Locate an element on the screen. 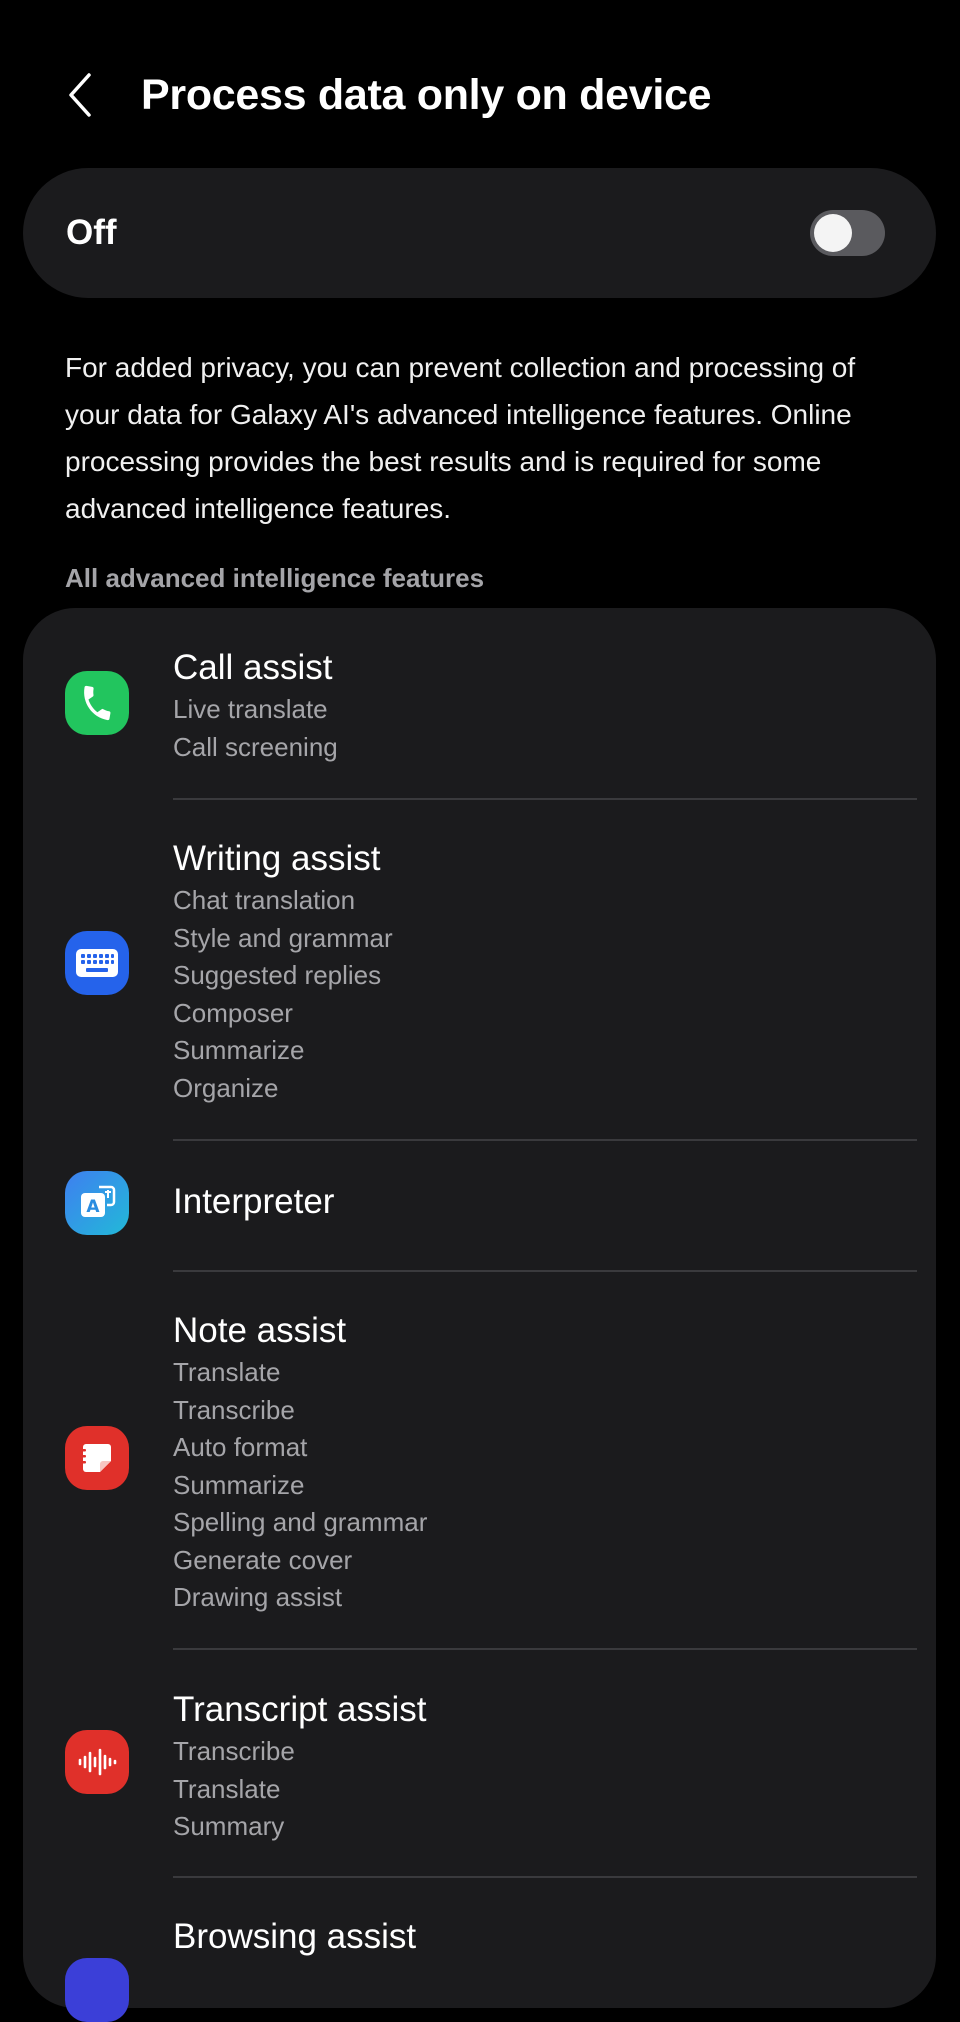  feature-title: Note assist is located at coordinates (260, 1330).